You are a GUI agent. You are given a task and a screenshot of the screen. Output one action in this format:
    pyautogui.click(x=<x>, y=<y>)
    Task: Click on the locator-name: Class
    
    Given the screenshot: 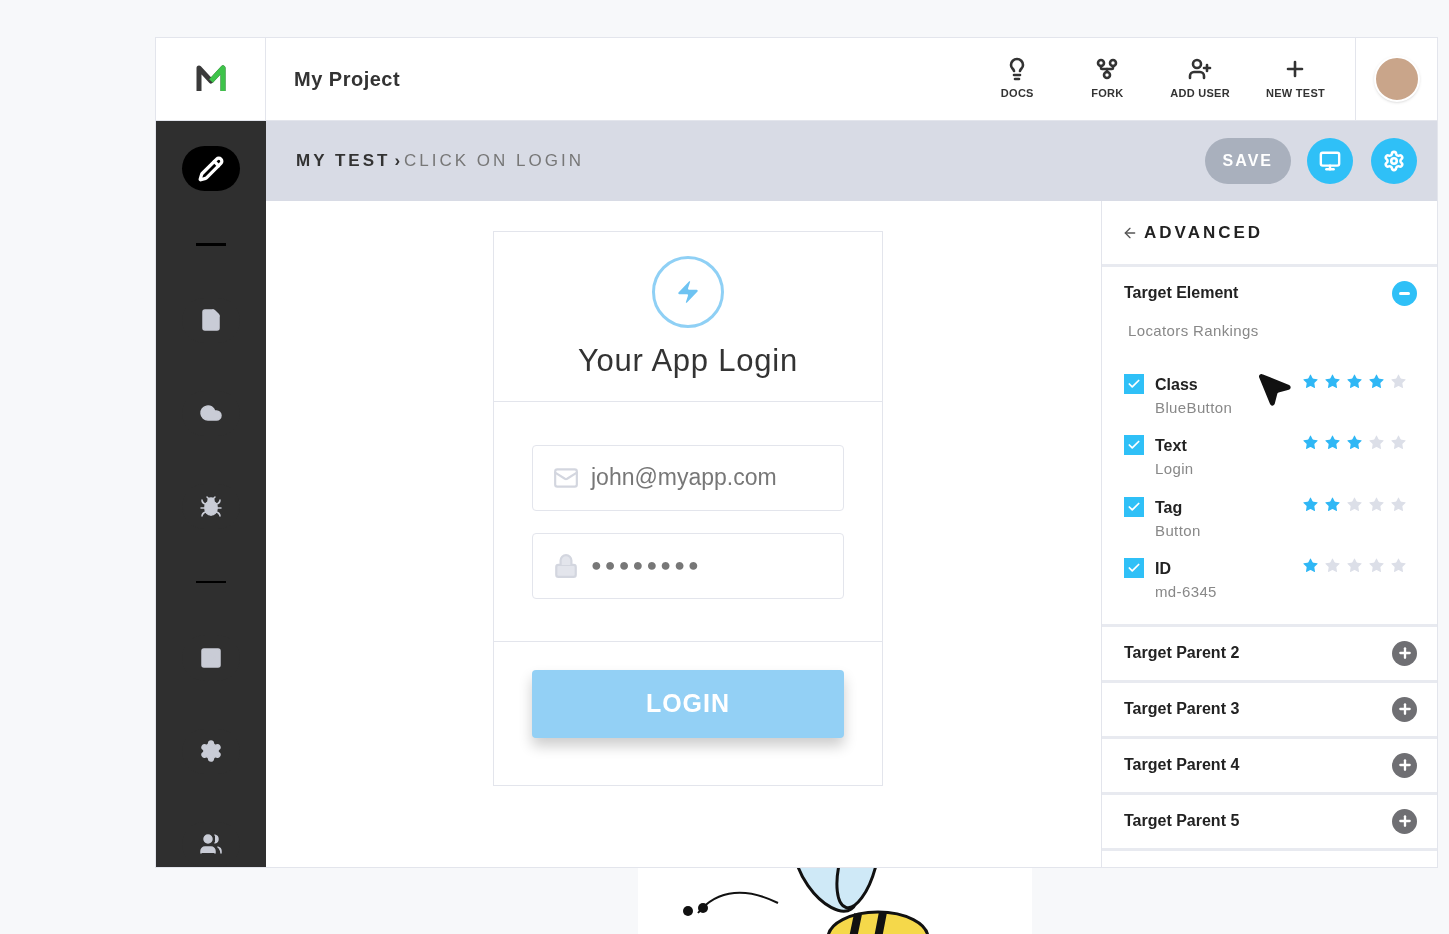 What is the action you would take?
    pyautogui.click(x=1176, y=384)
    